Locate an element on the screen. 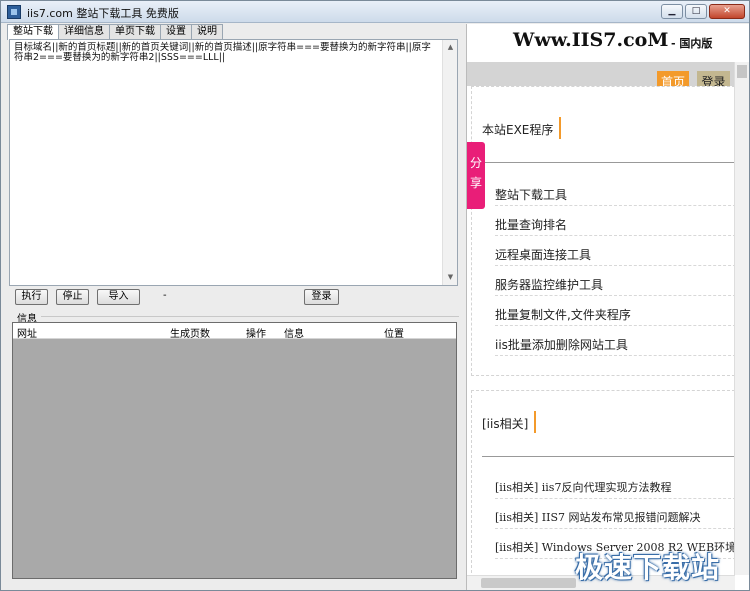  list-item: 批量复制文件,文件夹程序 is located at coordinates (615, 315).